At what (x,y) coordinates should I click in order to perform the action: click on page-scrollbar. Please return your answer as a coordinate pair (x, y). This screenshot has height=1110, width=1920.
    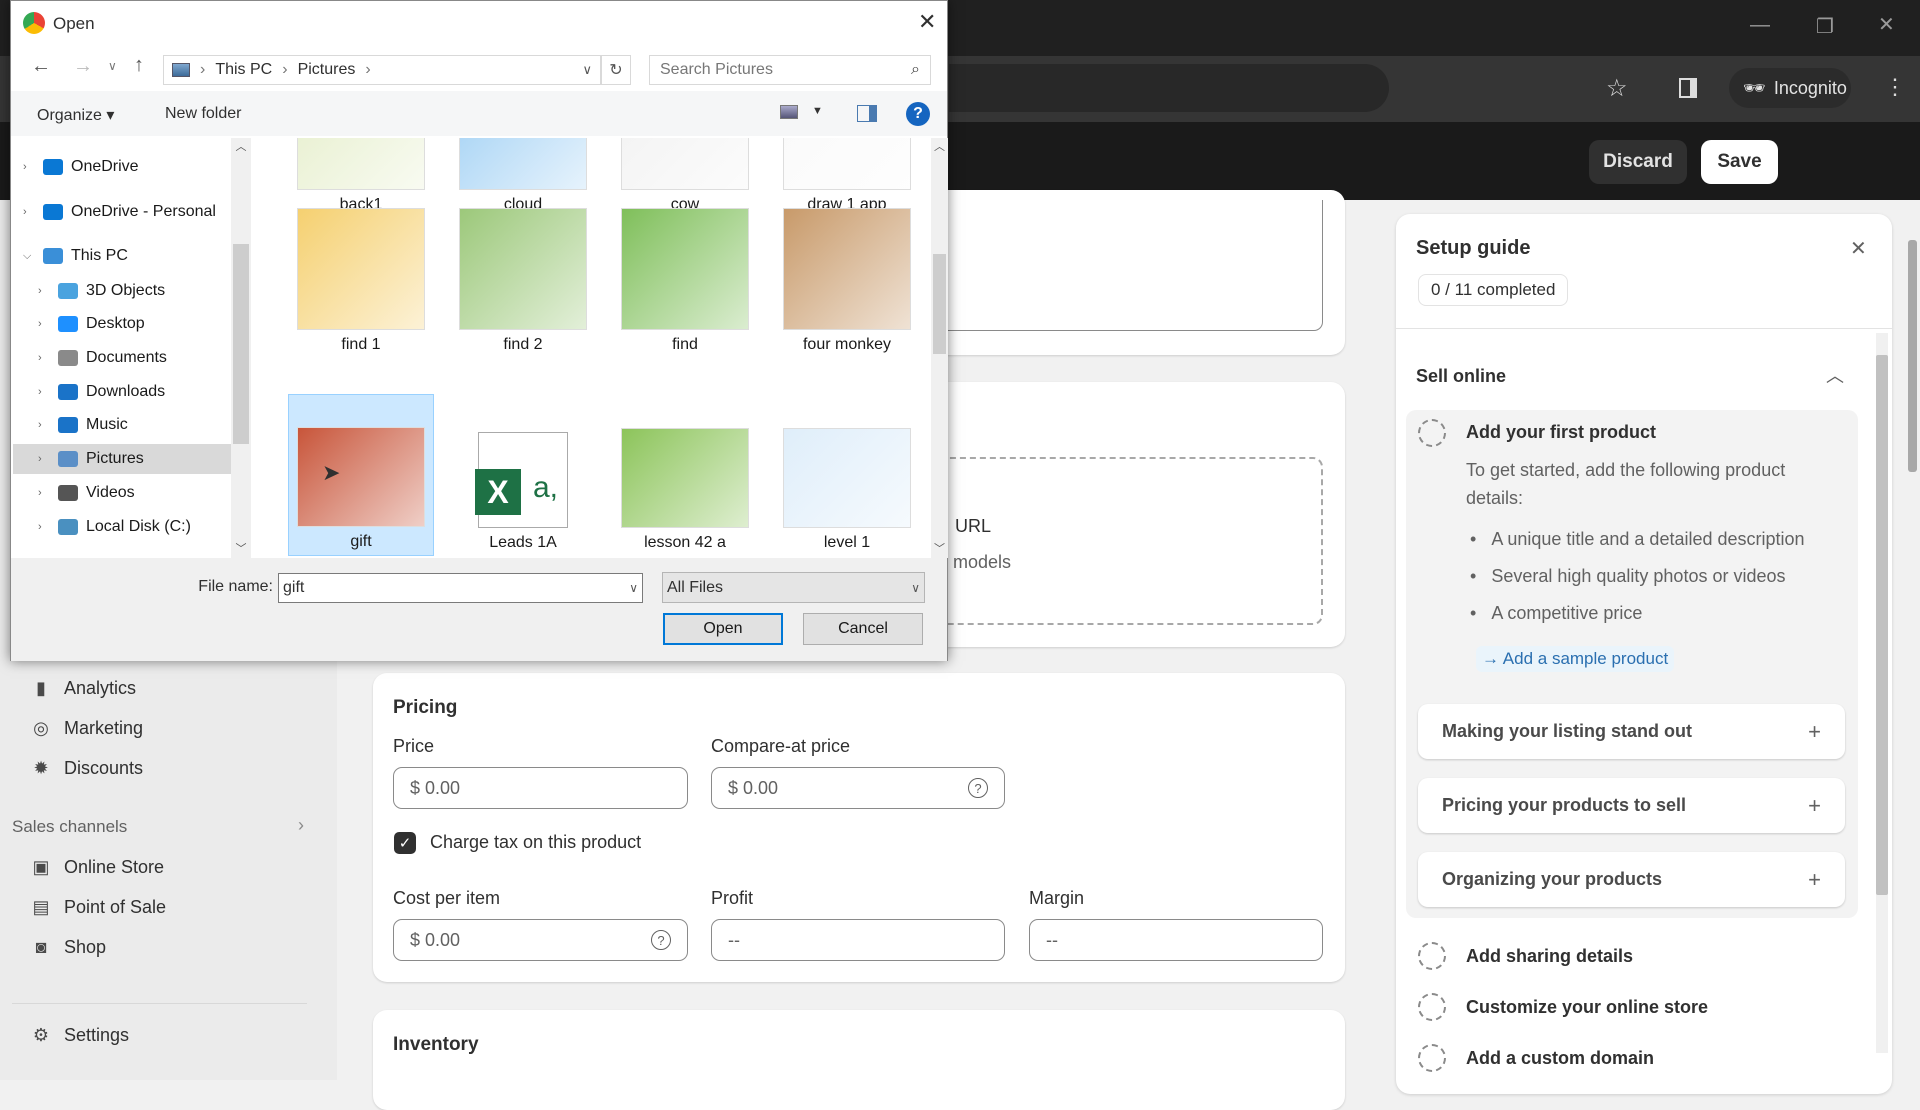
    Looking at the image, I should click on (1912, 640).